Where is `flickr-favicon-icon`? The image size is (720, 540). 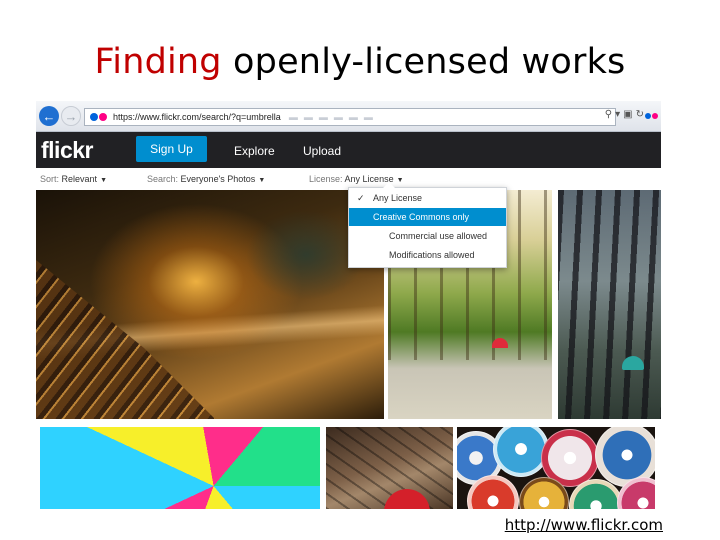
flickr-favicon-icon is located at coordinates (94, 117).